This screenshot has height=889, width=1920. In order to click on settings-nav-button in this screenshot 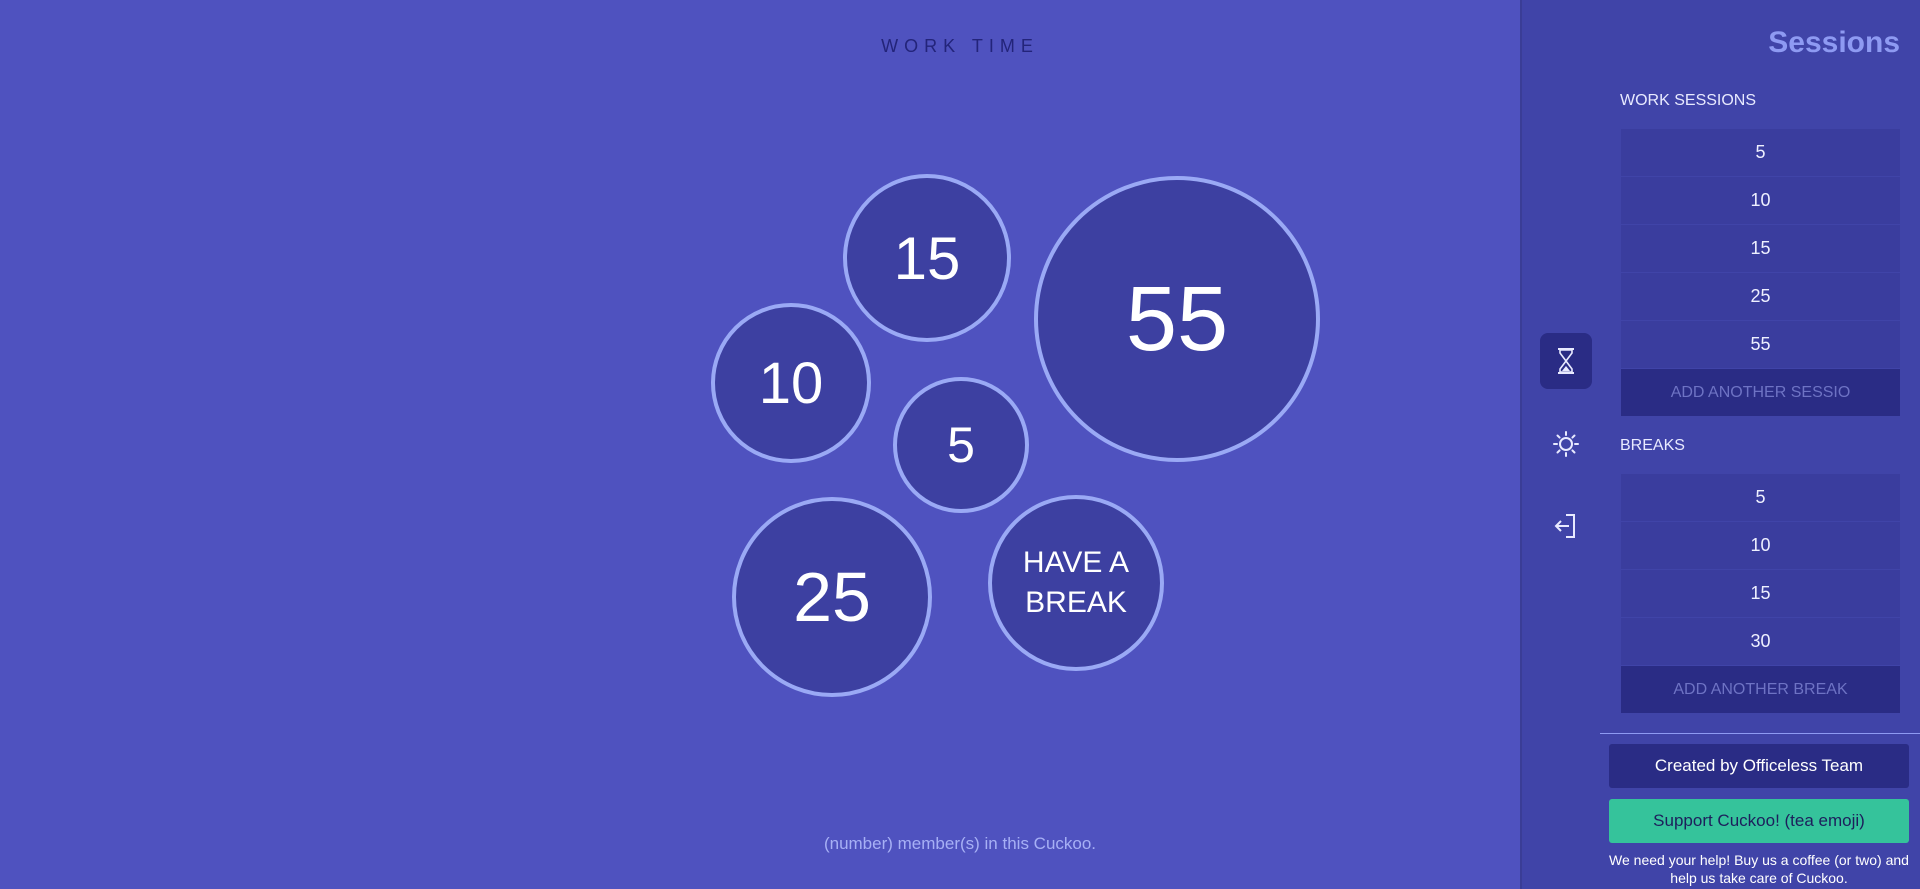, I will do `click(1566, 444)`.